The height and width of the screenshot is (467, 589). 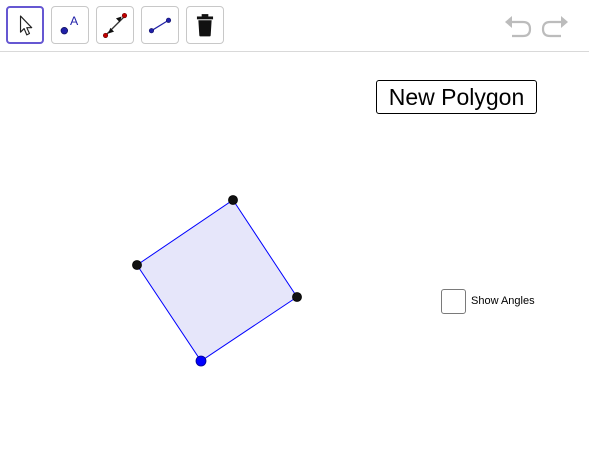 I want to click on arrow-cursor-icon, so click(x=26, y=25).